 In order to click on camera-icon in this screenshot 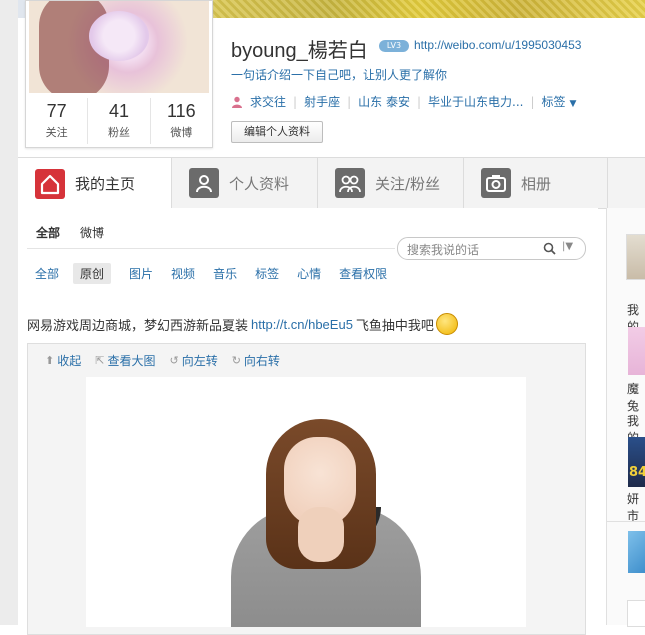, I will do `click(496, 183)`.